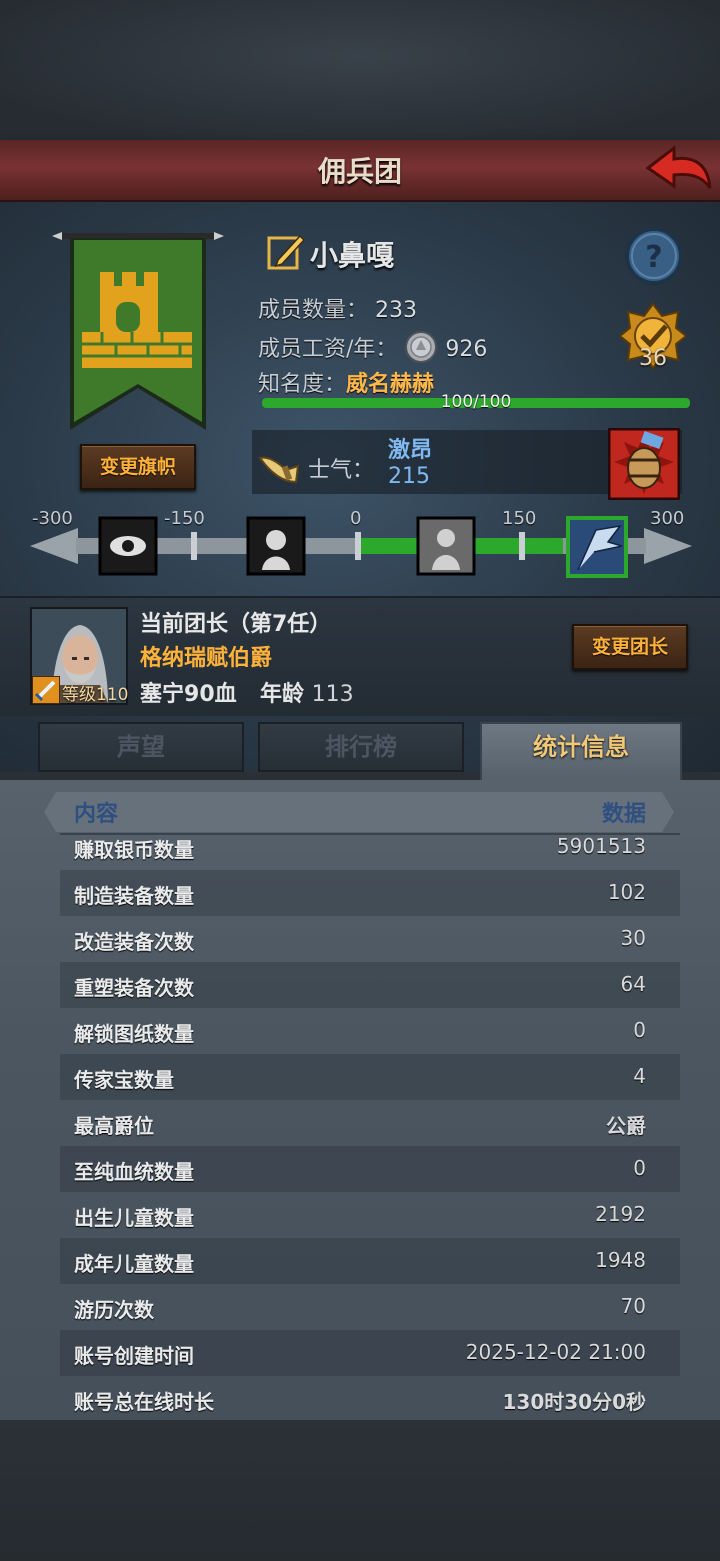 This screenshot has width=720, height=1561. I want to click on table-row: 改造装备次数 30, so click(370, 939).